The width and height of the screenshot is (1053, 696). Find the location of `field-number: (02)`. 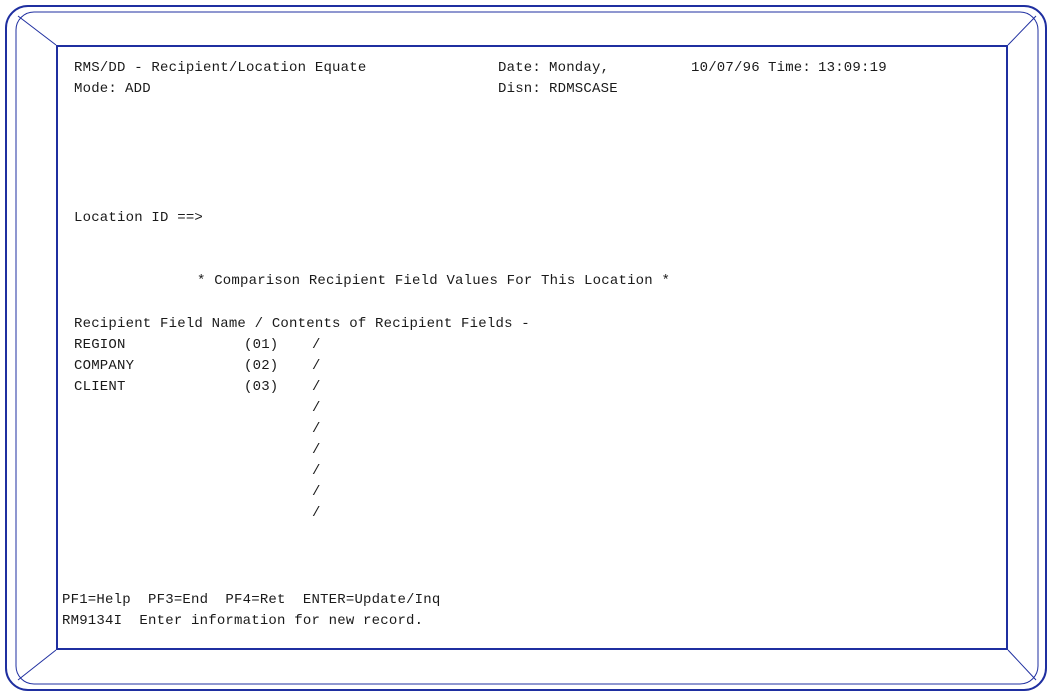

field-number: (02) is located at coordinates (261, 366).